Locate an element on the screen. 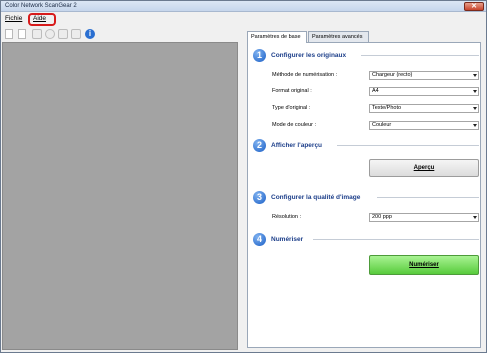 Image resolution: width=487 pixels, height=353 pixels. type-row: Type d'original : Texte/Photo is located at coordinates (366, 108).